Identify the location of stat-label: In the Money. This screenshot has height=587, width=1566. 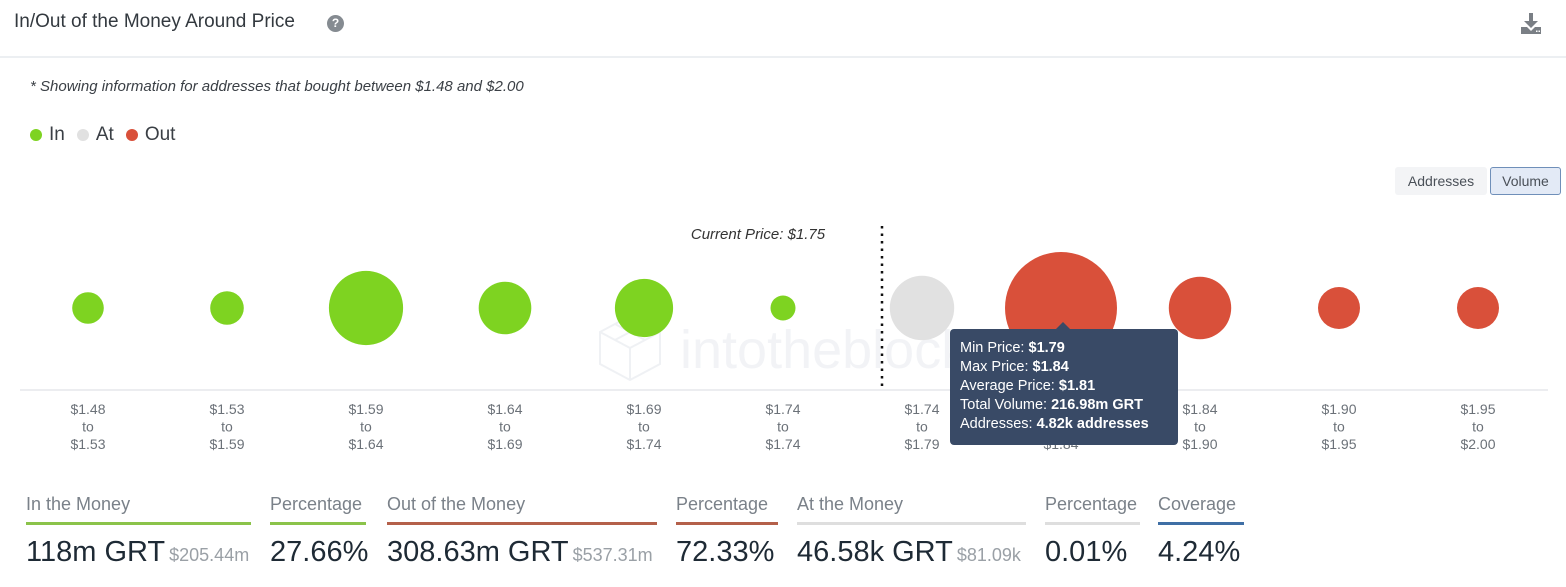
(78, 504).